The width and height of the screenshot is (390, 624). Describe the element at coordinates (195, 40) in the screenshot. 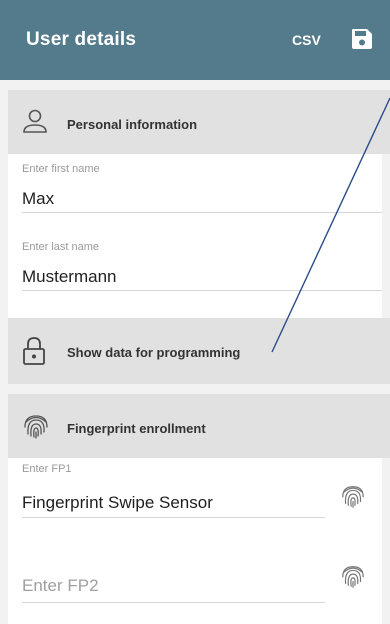

I see `app-bar: User details` at that location.